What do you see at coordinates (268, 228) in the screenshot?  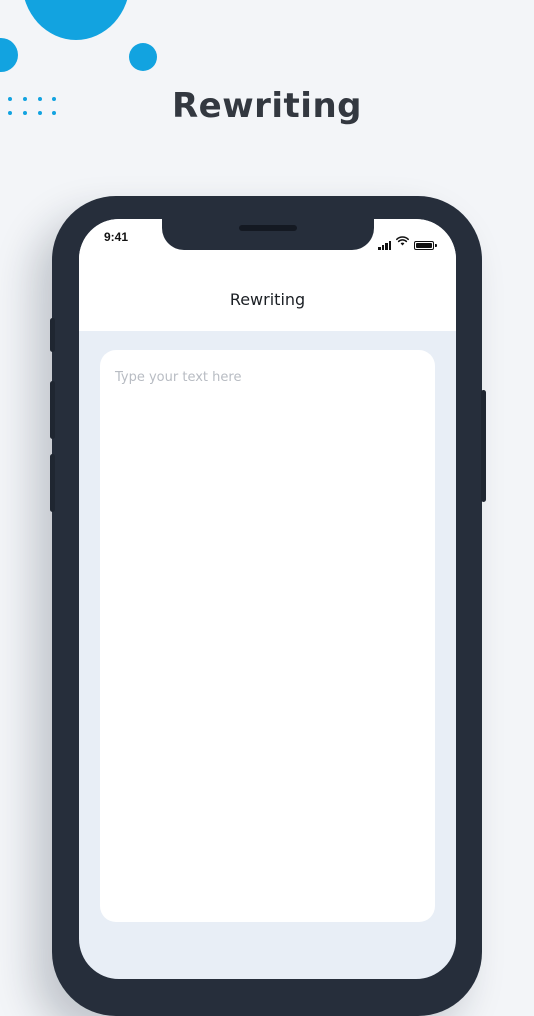 I see `phone-speaker` at bounding box center [268, 228].